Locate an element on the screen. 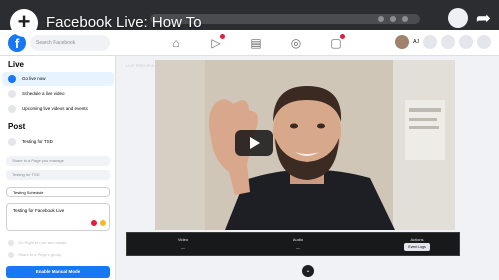  sidebar-item-label: Upcoming live videos and events is located at coordinates (55, 108).